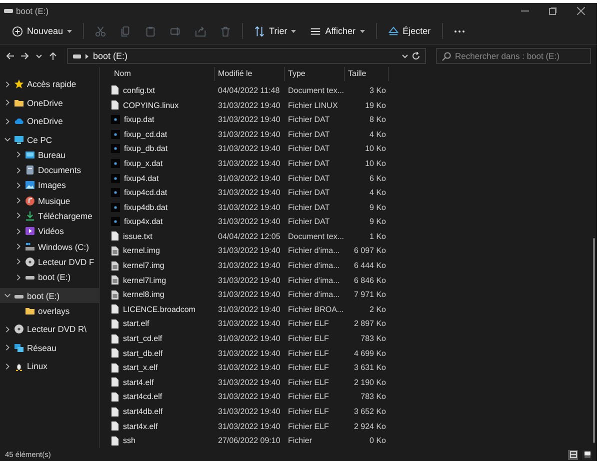 The image size is (600, 461). Describe the element at coordinates (369, 280) in the screenshot. I see `size-cell-text: 6 846 Ko` at that location.